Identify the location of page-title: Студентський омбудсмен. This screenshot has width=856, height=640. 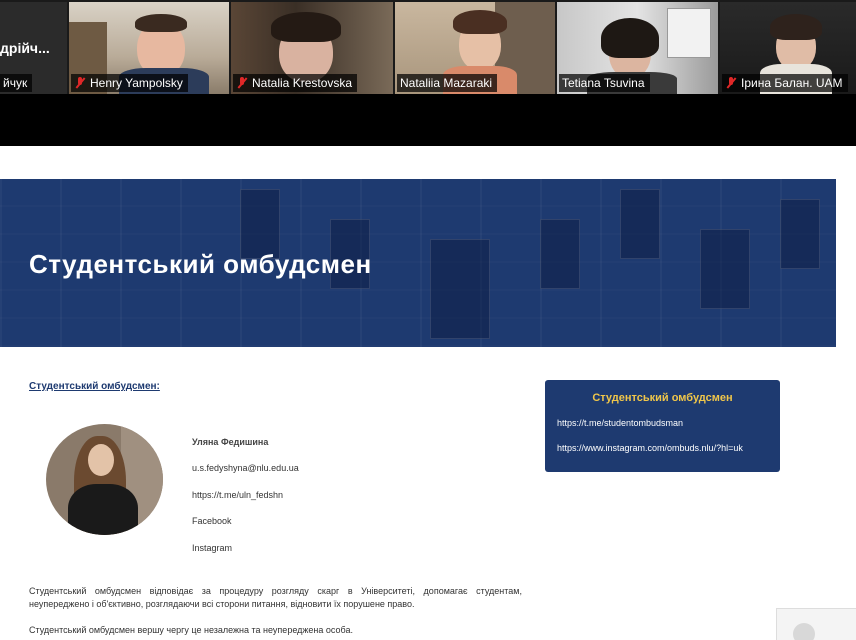
(200, 264).